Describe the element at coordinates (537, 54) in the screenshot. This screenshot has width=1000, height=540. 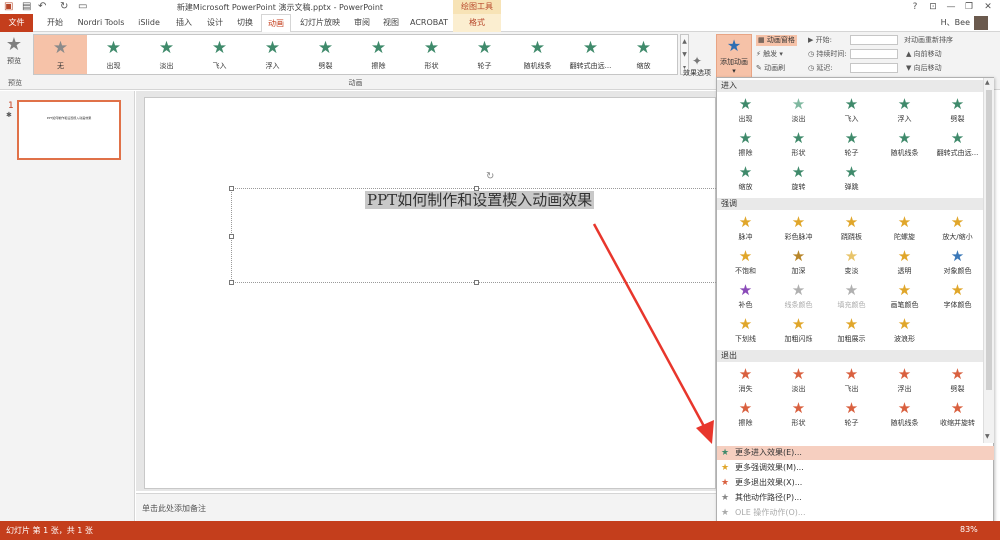
I see `gallery-item: ★ 随机线条` at that location.